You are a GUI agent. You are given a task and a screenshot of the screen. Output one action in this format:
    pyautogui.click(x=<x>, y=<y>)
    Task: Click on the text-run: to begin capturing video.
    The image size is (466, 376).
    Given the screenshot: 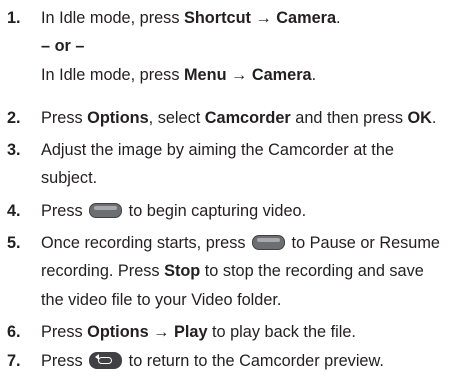 What is the action you would take?
    pyautogui.click(x=215, y=211)
    